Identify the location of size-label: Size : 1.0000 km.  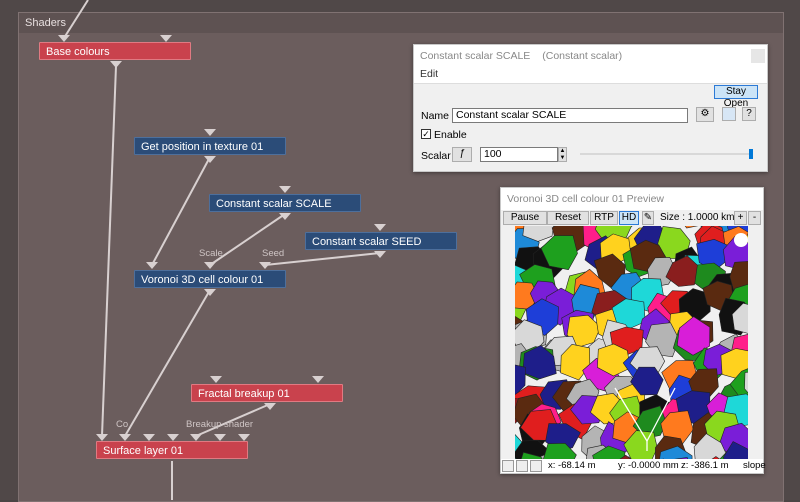
(697, 217).